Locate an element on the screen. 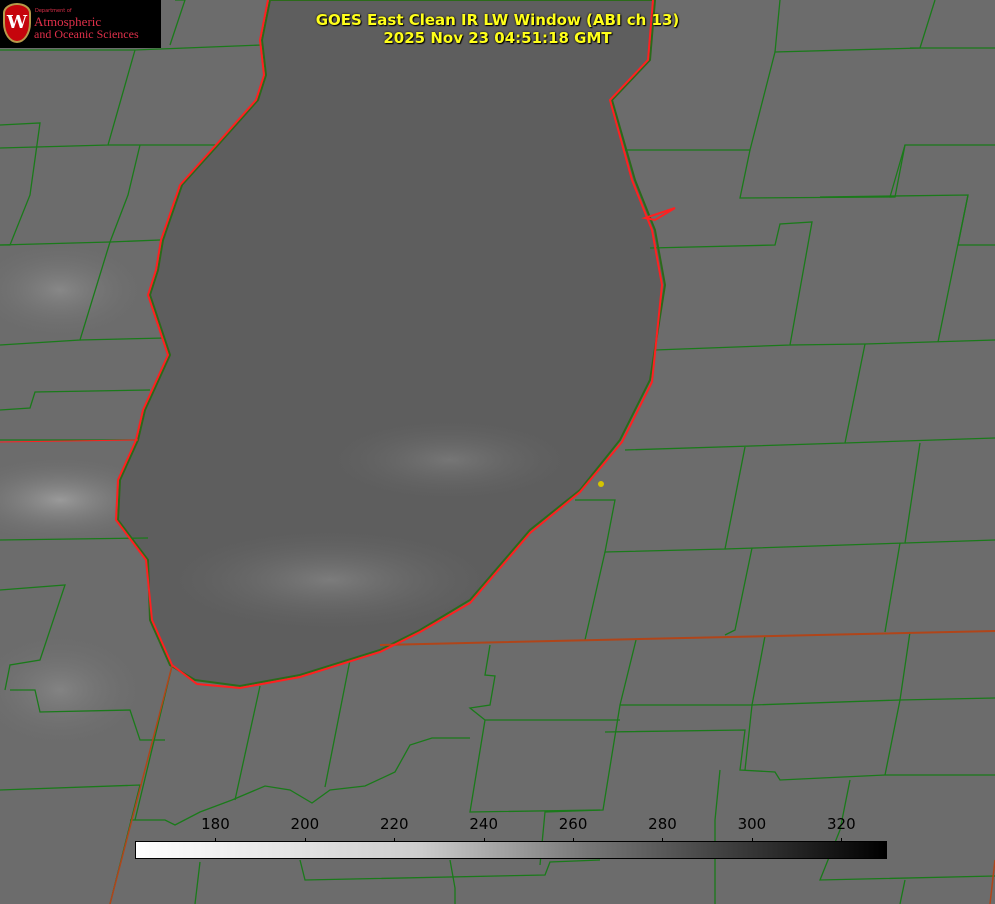 The width and height of the screenshot is (995, 904). image-timestamp: 2025 Nov 23 04:51:18 GMT is located at coordinates (497, 38).